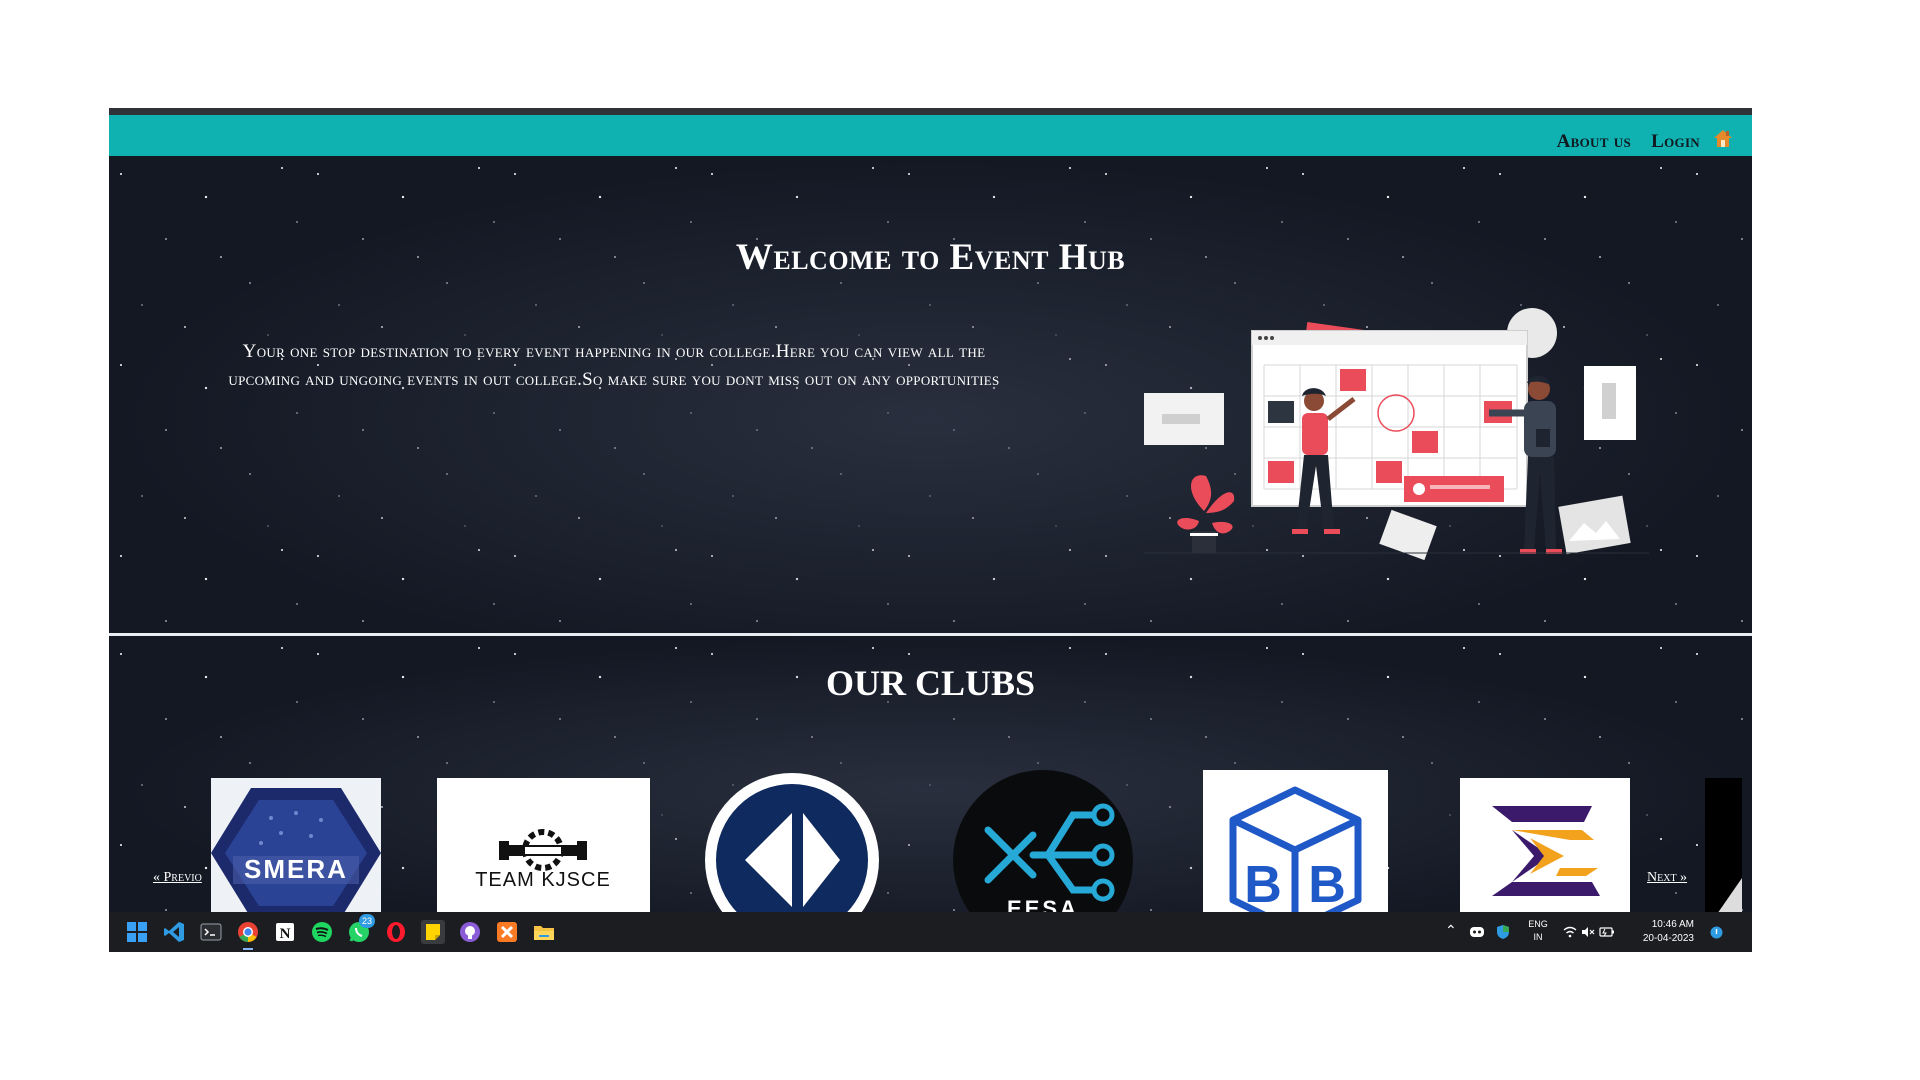 The height and width of the screenshot is (1080, 1920). I want to click on navbar: About us Login, so click(930, 135).